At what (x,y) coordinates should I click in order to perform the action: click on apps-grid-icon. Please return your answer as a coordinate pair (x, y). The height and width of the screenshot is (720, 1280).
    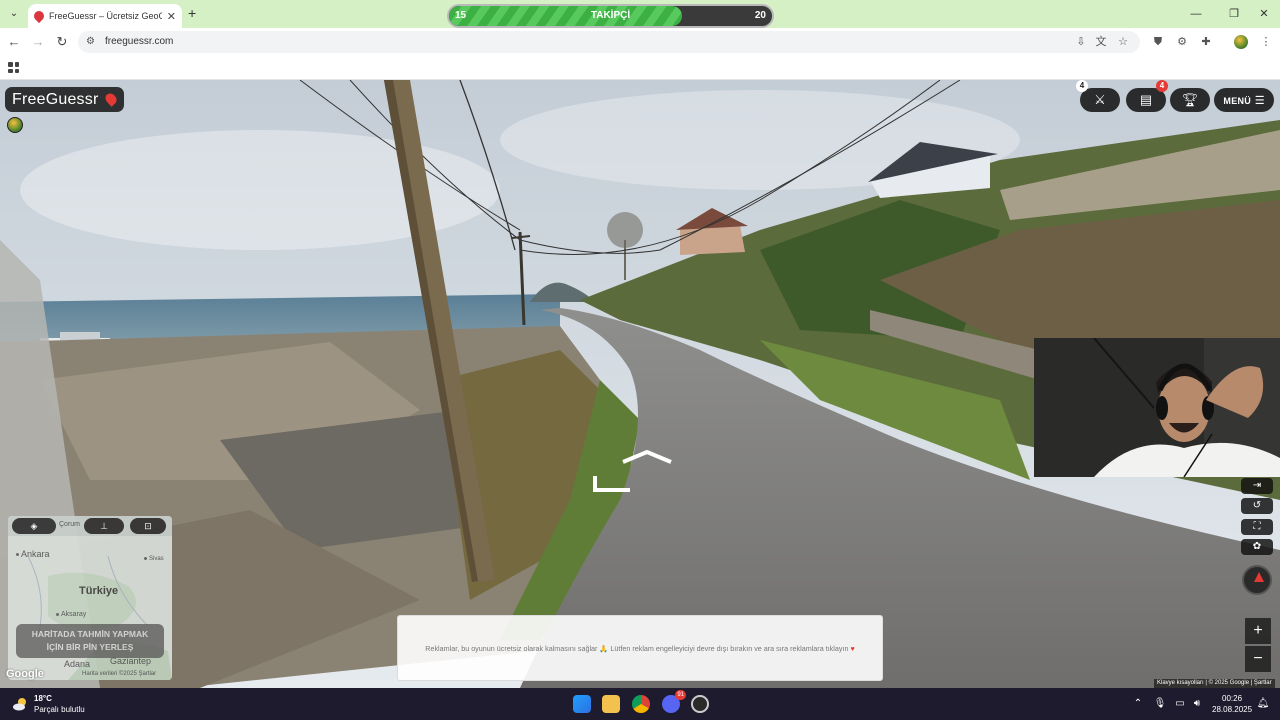
    Looking at the image, I should click on (13, 67).